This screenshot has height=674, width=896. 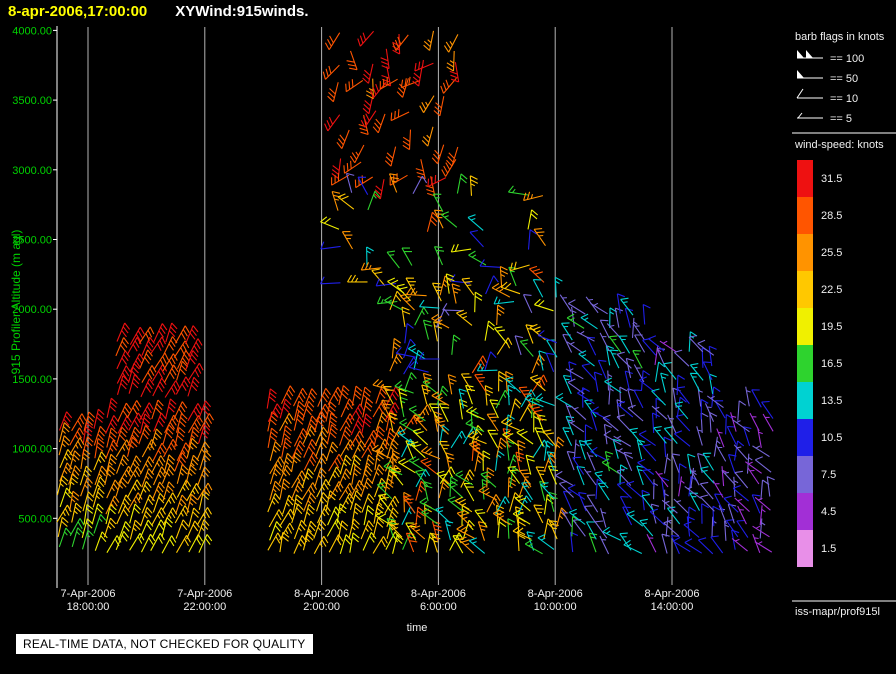 I want to click on speed-scale-label: 4.5, so click(x=828, y=512).